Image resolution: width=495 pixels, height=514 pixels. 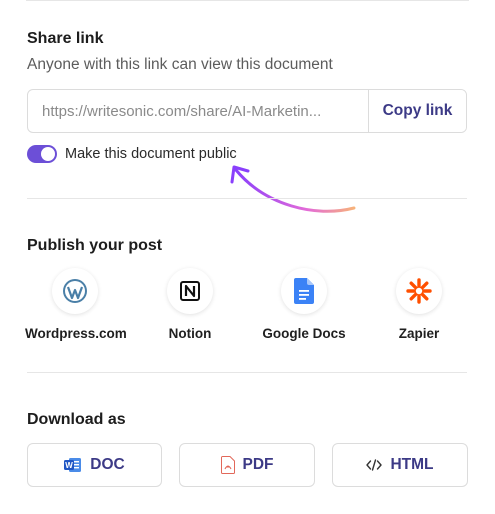 What do you see at coordinates (76, 419) in the screenshot?
I see `download-title: Download as` at bounding box center [76, 419].